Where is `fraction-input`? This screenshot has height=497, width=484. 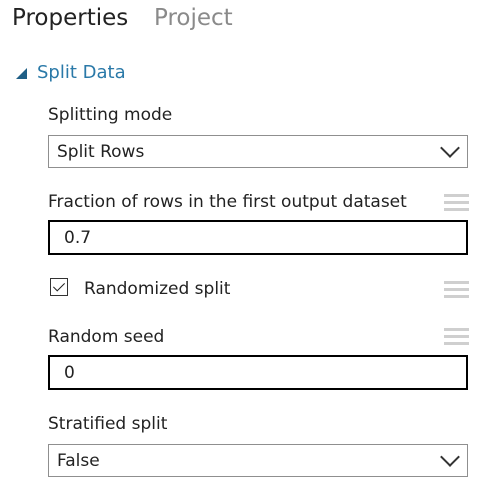
fraction-input is located at coordinates (258, 237).